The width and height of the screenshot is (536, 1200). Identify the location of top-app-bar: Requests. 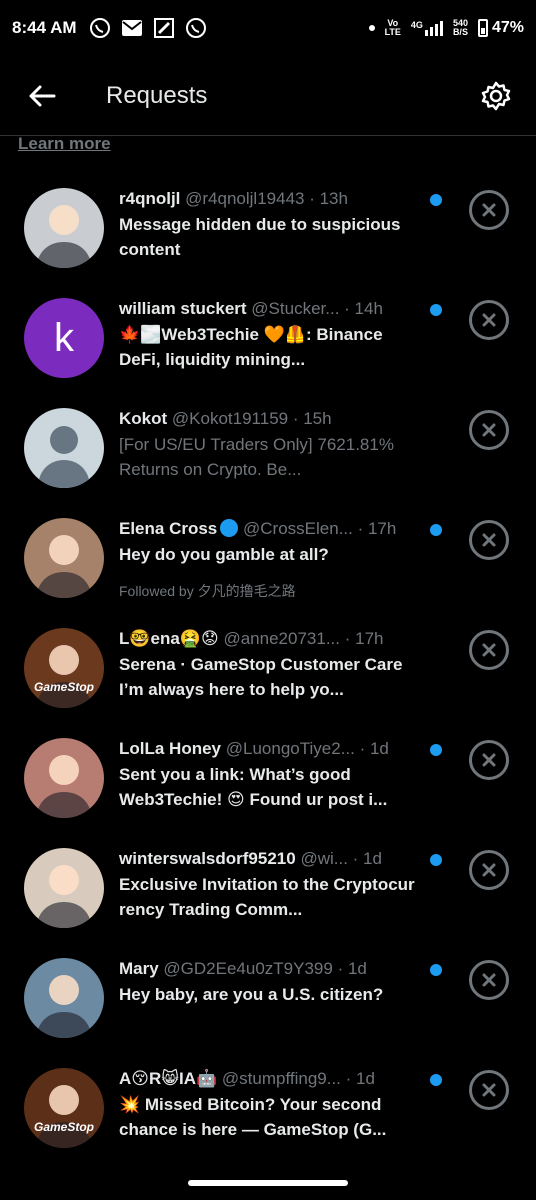
(268, 96).